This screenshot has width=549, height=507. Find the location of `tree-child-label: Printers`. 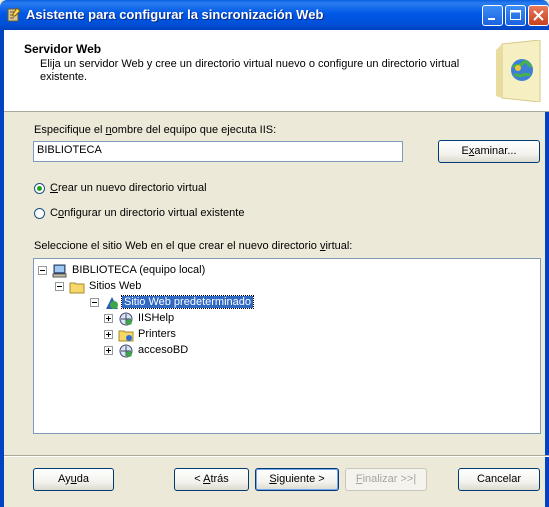

tree-child-label: Printers is located at coordinates (157, 334).